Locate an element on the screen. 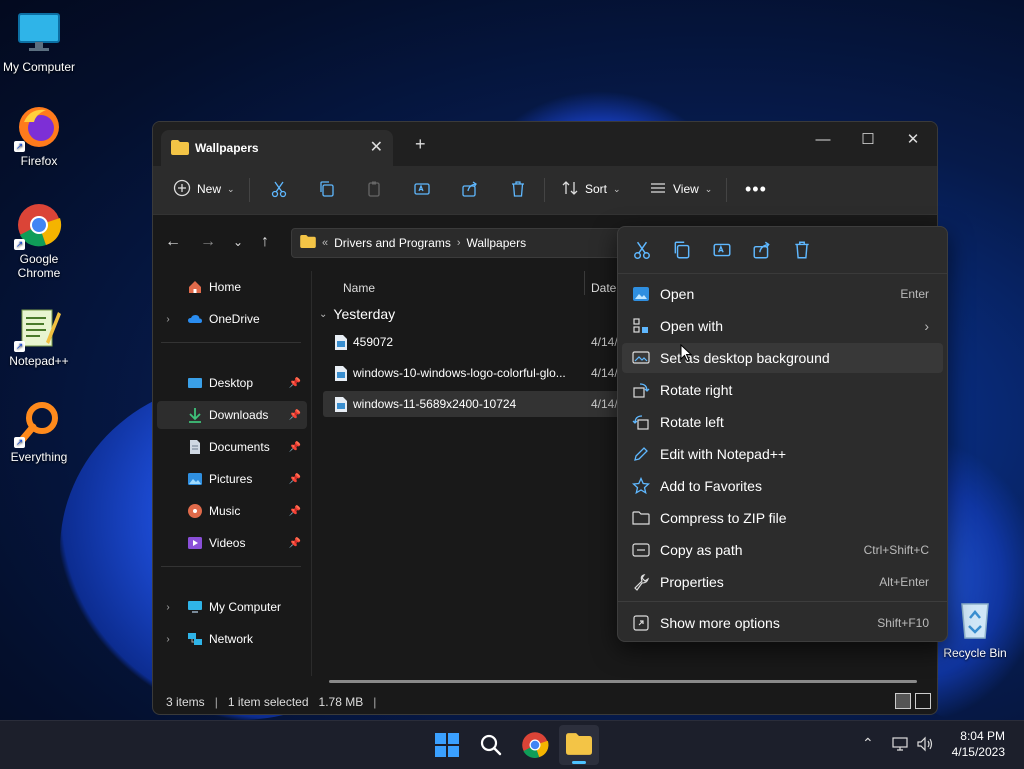  pen-icon is located at coordinates (641, 454).